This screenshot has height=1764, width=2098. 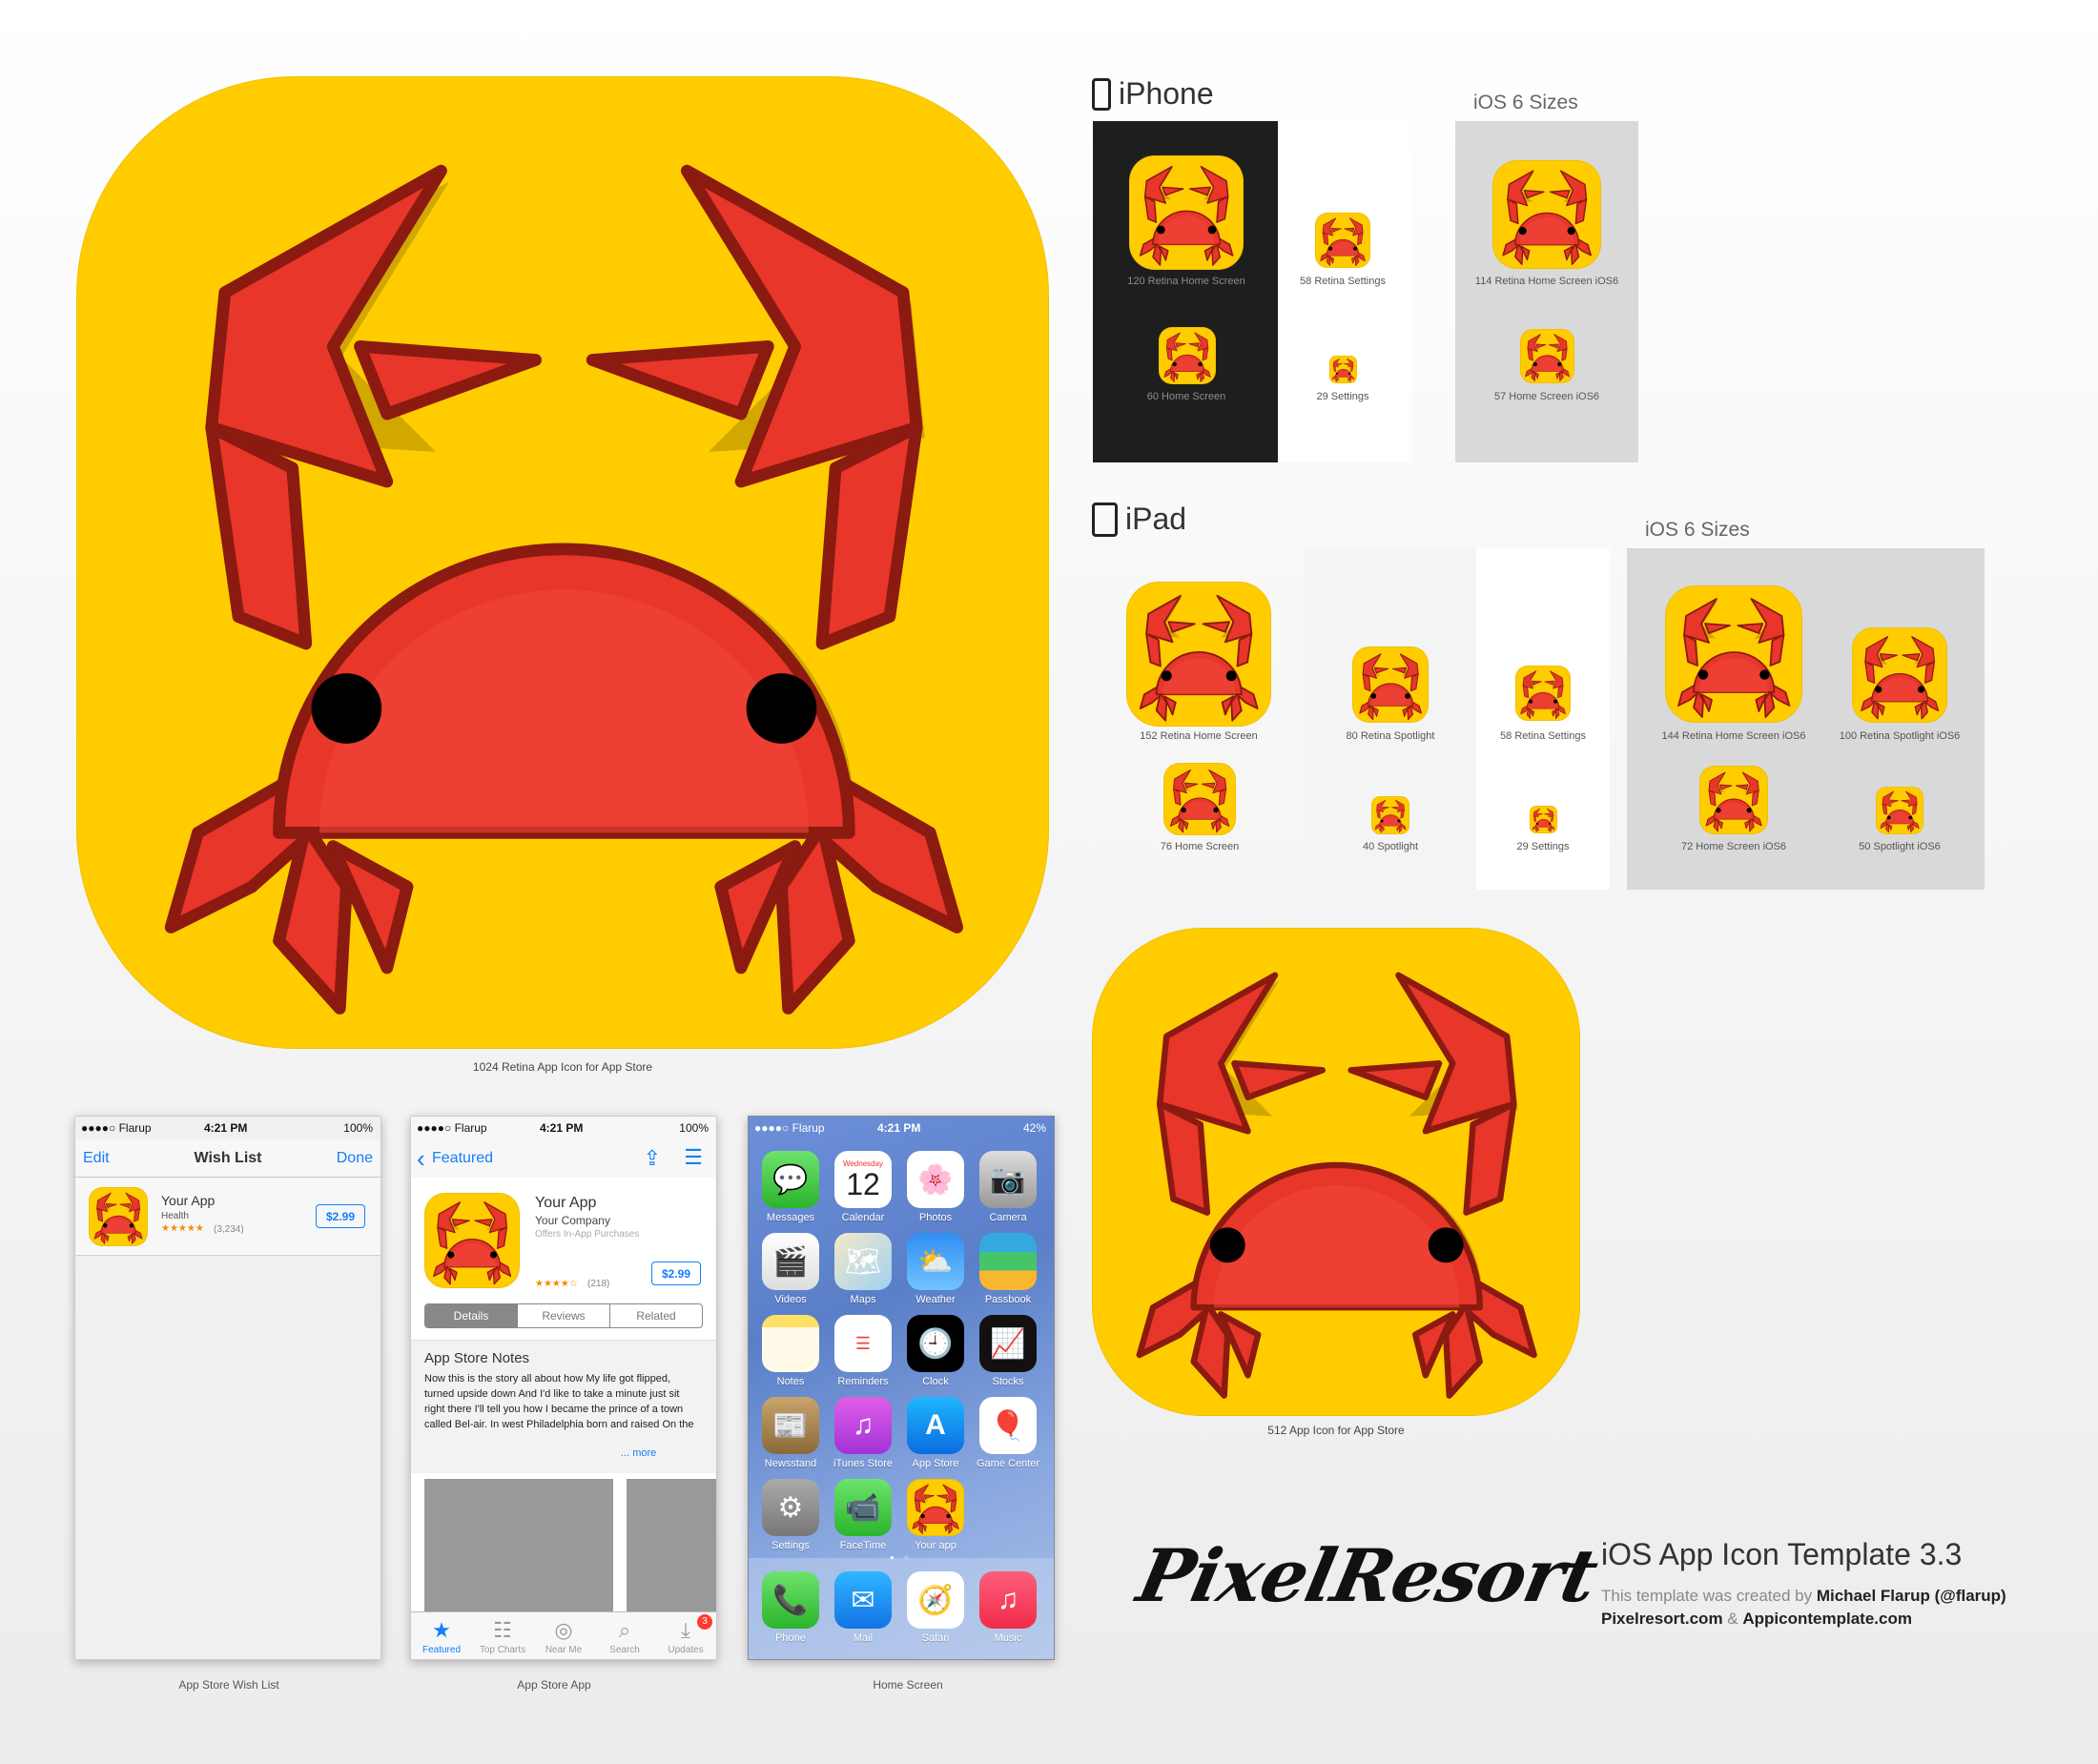 I want to click on icon-57-label: 57 Home Screen iOS6, so click(x=1546, y=396).